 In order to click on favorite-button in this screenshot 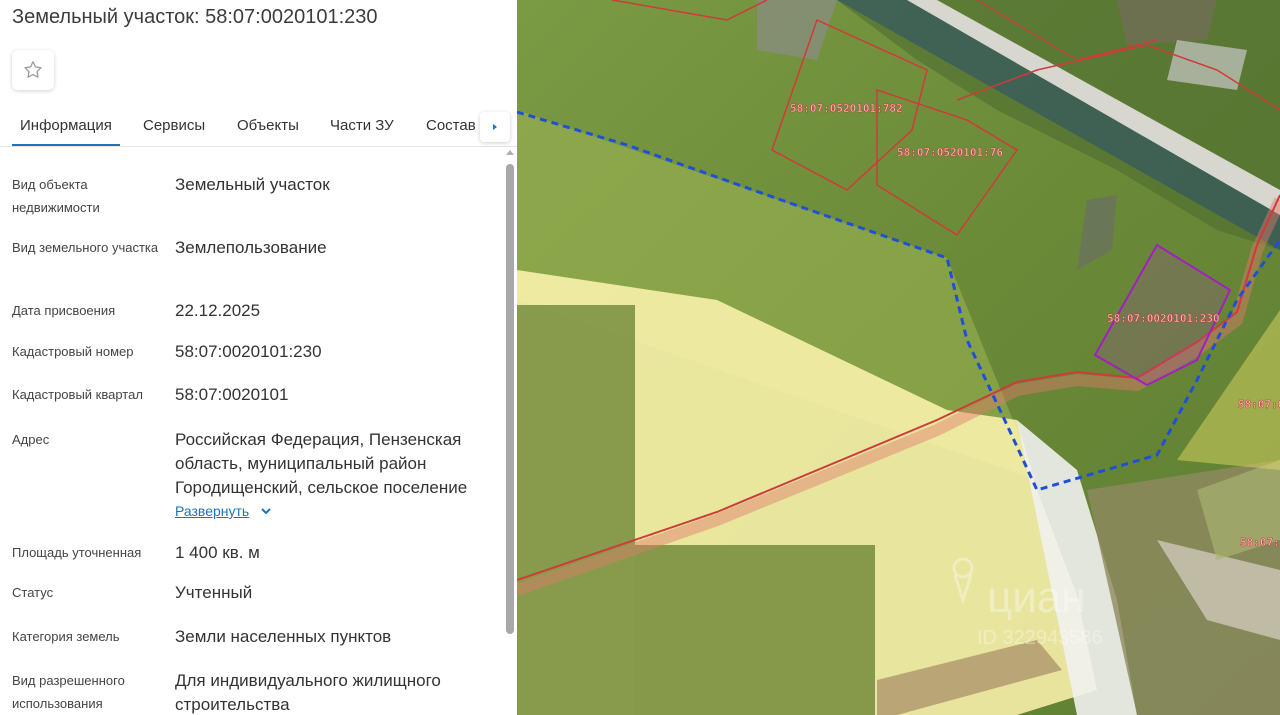, I will do `click(33, 70)`.